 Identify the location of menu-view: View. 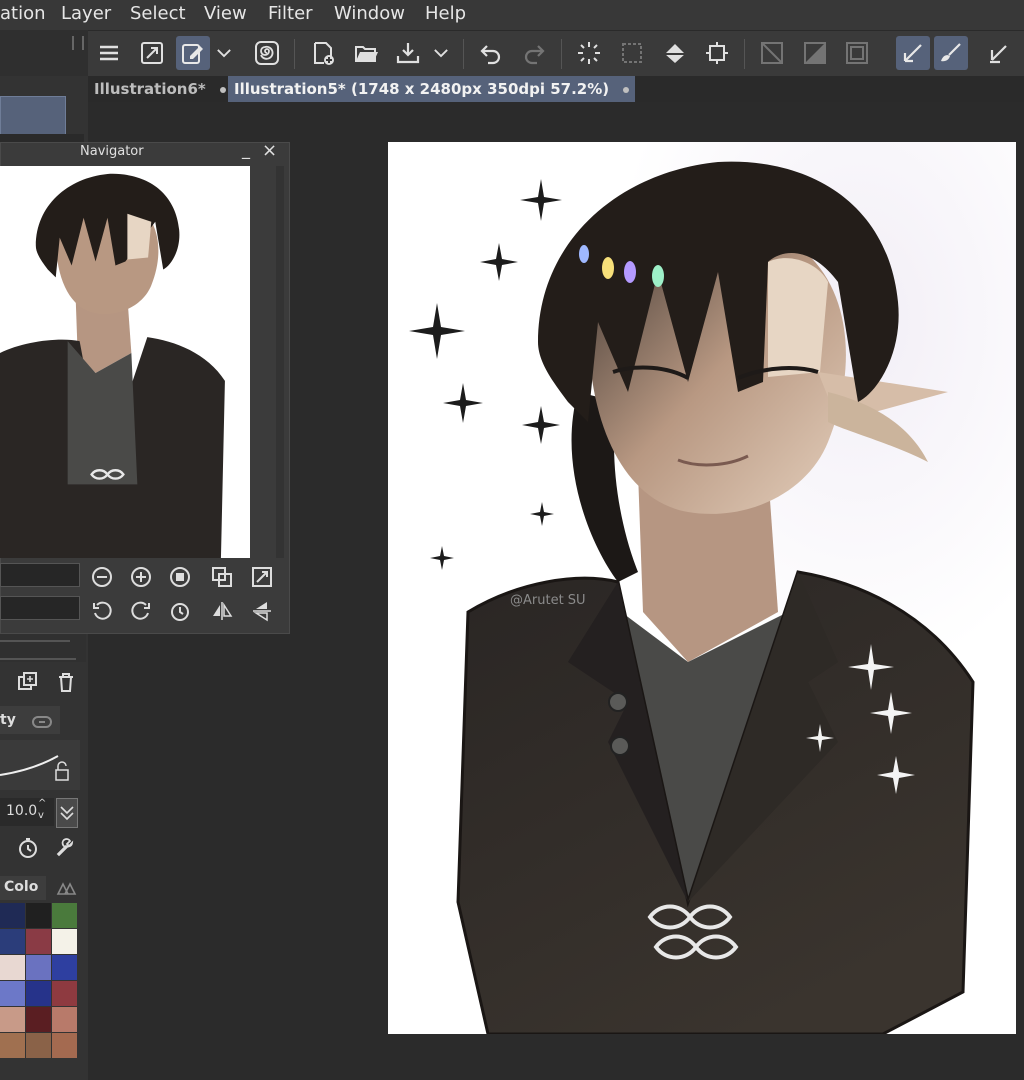
(225, 14).